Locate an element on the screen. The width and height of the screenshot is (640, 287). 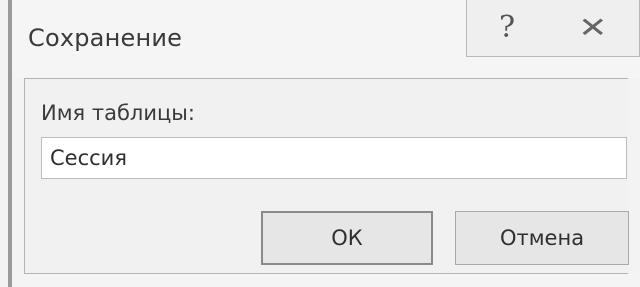
close-button: ✕ is located at coordinates (593, 28).